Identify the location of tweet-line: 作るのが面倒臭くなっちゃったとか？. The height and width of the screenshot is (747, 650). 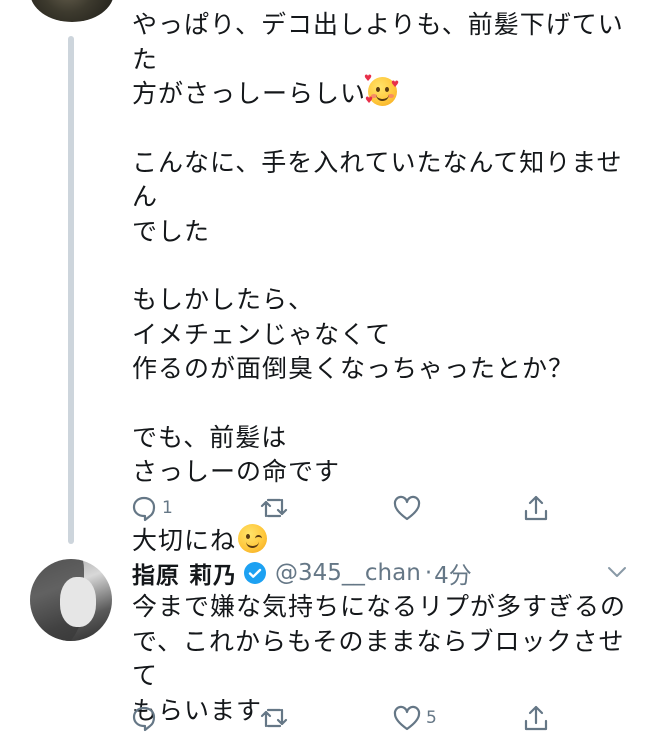
(353, 368).